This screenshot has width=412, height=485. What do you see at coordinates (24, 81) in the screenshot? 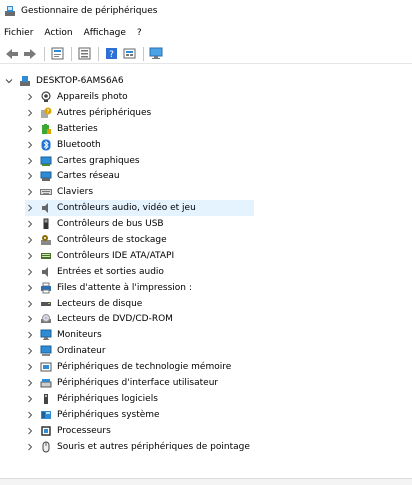
I see `computer-icon` at bounding box center [24, 81].